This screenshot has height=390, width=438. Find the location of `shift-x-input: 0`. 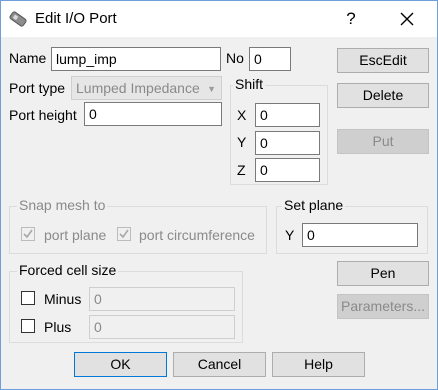

shift-x-input: 0 is located at coordinates (287, 115).